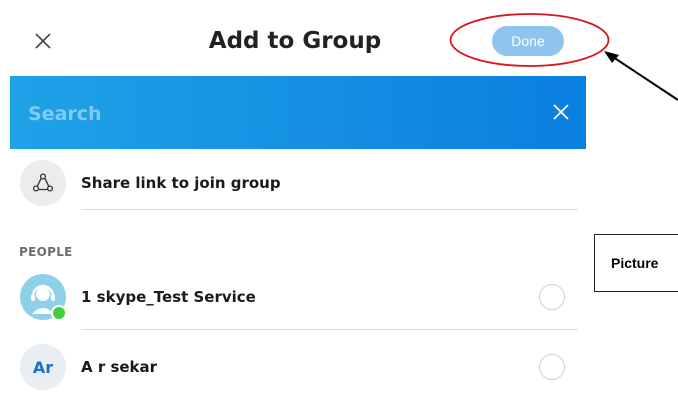 The image size is (678, 394). I want to click on avatar, so click(43, 297).